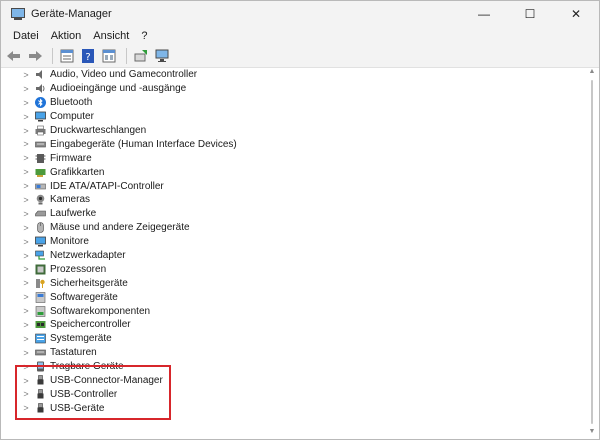 This screenshot has width=600, height=440. What do you see at coordinates (35, 56) in the screenshot?
I see `forward-button` at bounding box center [35, 56].